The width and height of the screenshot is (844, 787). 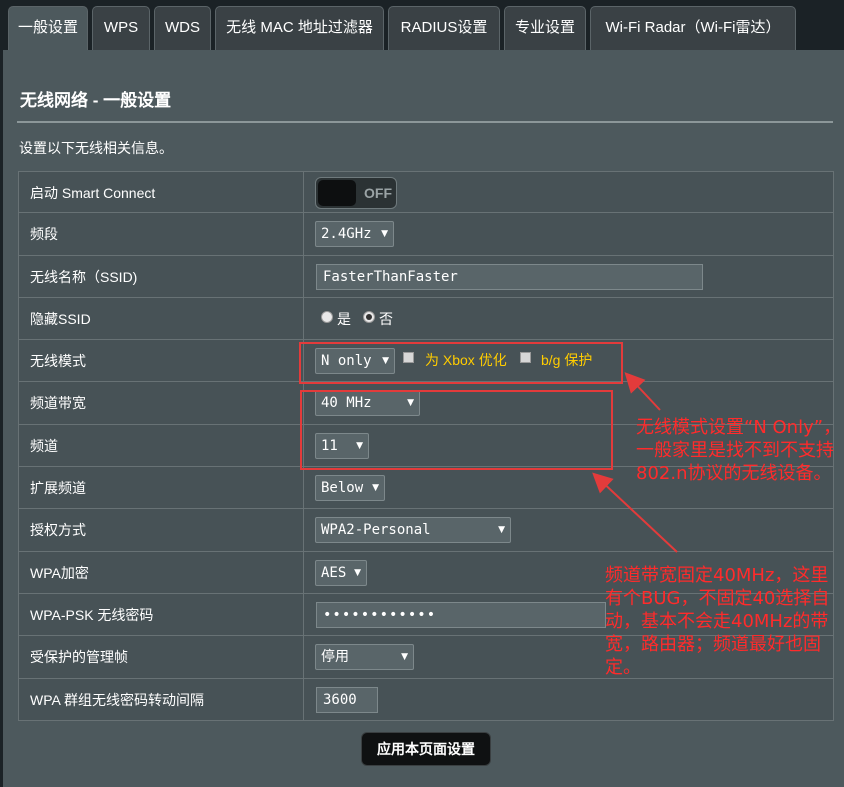 I want to click on smart-connect-label: 启动 Smart Connect, so click(x=161, y=192).